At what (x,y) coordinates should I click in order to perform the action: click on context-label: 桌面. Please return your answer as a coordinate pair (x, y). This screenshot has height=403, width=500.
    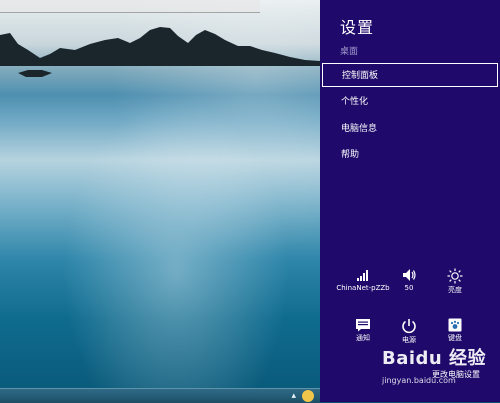
    Looking at the image, I should click on (349, 52).